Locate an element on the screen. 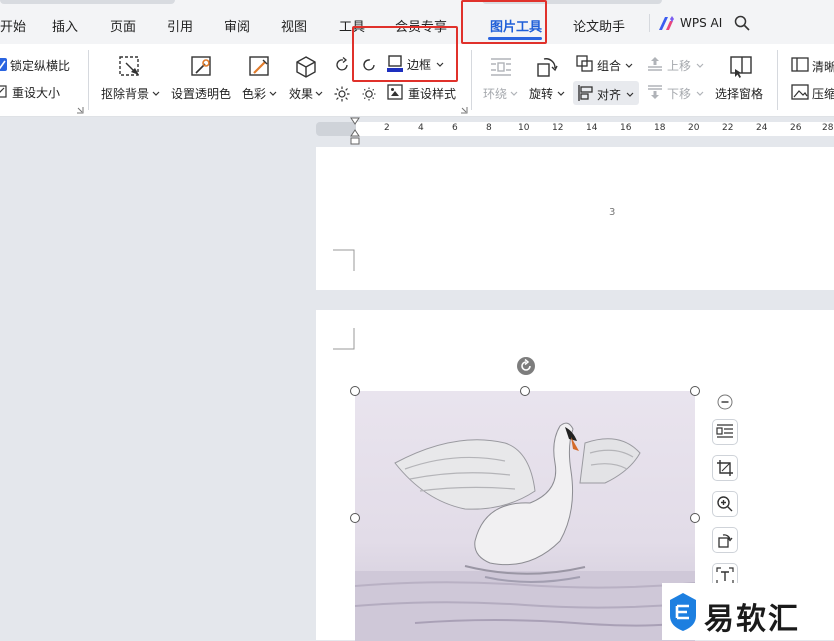  clarity-label: 清晰 is located at coordinates (823, 67).